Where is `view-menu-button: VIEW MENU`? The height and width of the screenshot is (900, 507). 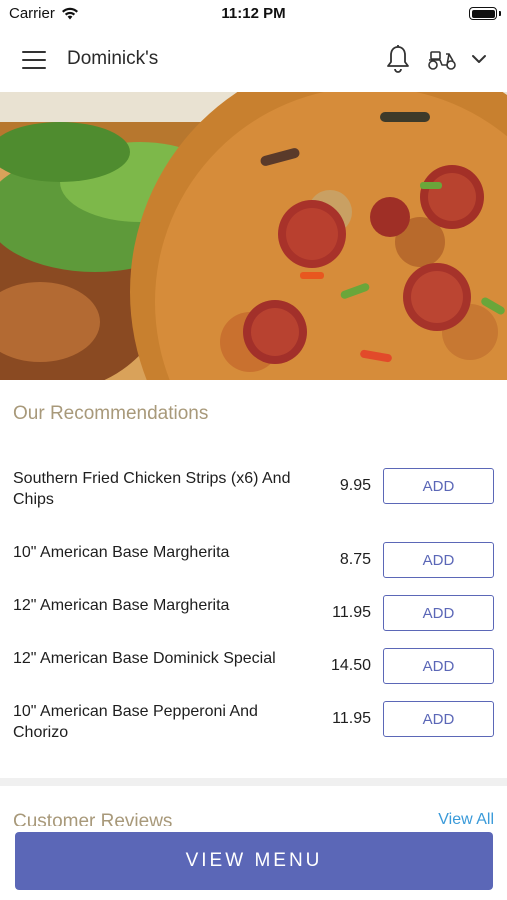 view-menu-button: VIEW MENU is located at coordinates (254, 861).